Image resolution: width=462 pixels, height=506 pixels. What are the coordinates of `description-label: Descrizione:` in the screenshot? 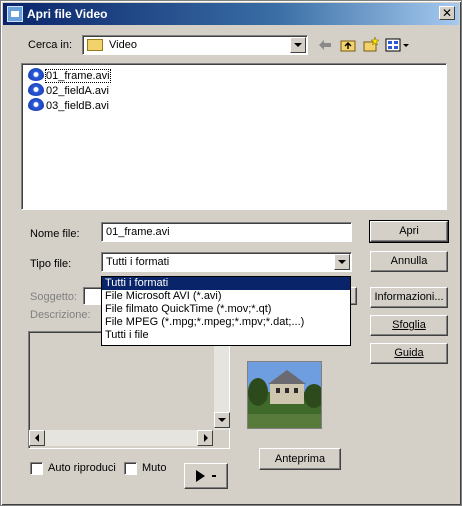 It's located at (60, 315).